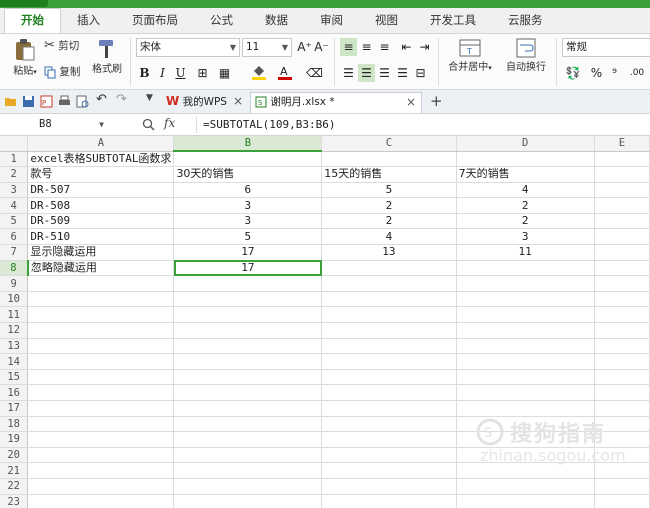  What do you see at coordinates (248, 174) in the screenshot?
I see `cell-b2: 30天的销售` at bounding box center [248, 174].